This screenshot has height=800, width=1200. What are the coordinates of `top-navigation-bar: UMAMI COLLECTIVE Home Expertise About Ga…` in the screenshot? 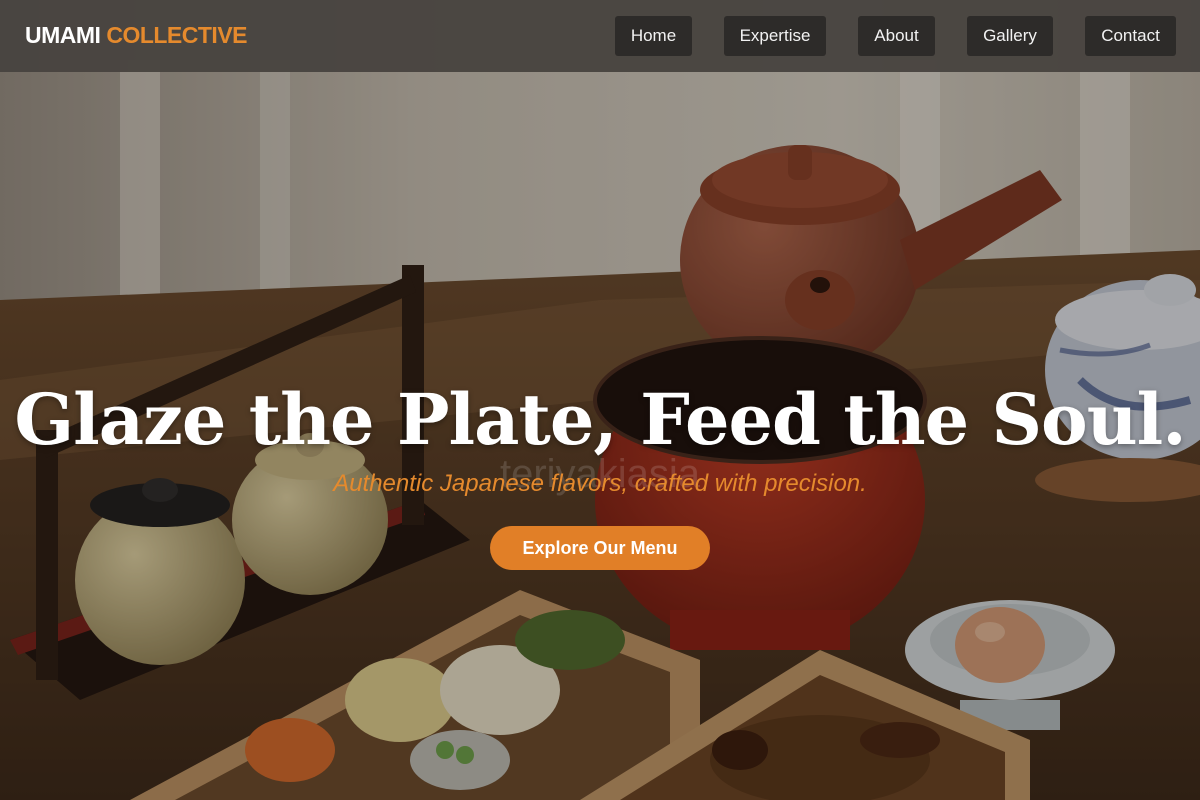 It's located at (600, 36).